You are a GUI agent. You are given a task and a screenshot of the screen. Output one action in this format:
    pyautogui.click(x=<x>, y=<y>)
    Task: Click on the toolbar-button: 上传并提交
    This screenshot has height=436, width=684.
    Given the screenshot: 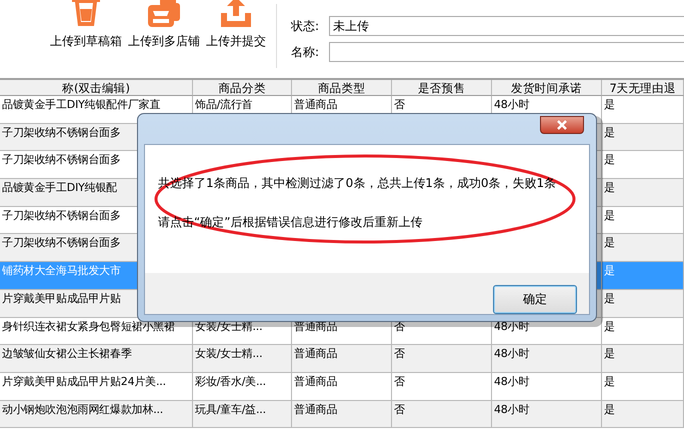 What is the action you would take?
    pyautogui.click(x=236, y=25)
    